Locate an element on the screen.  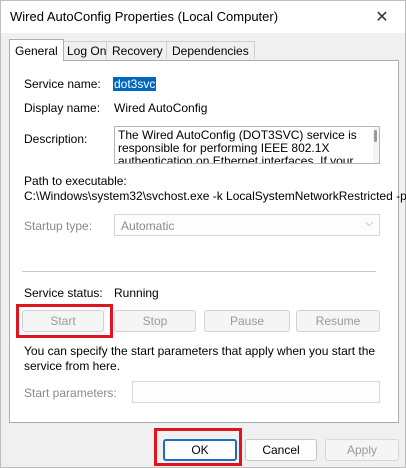
service-status-value: Running is located at coordinates (136, 293).